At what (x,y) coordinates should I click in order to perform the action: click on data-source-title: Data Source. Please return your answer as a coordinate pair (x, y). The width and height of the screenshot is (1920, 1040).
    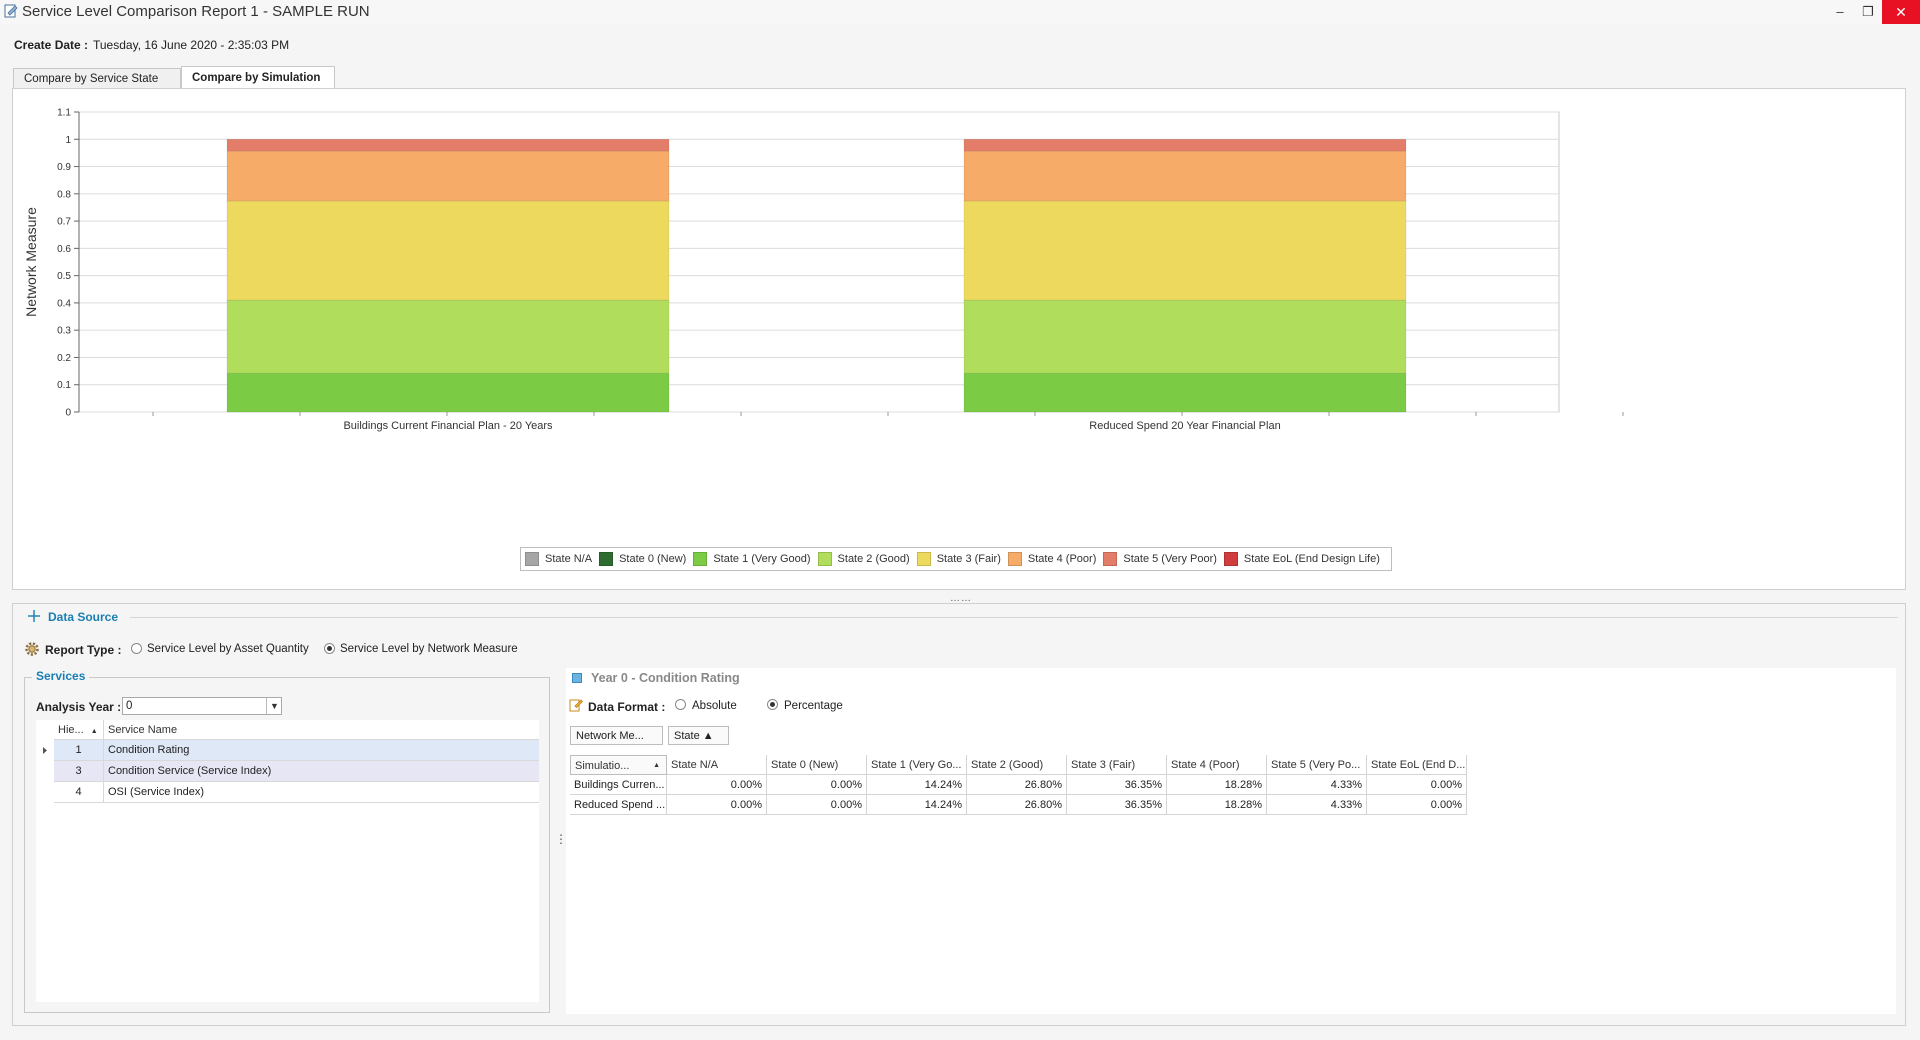
    Looking at the image, I should click on (83, 617).